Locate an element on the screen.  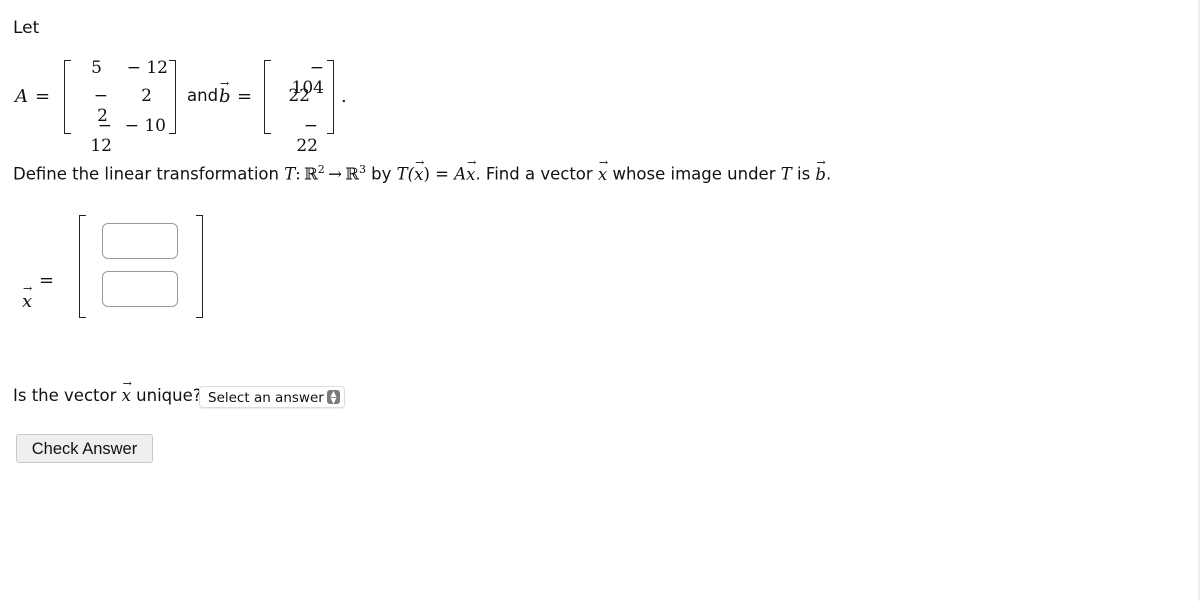
vector-b-label: → b is located at coordinates (225, 92).